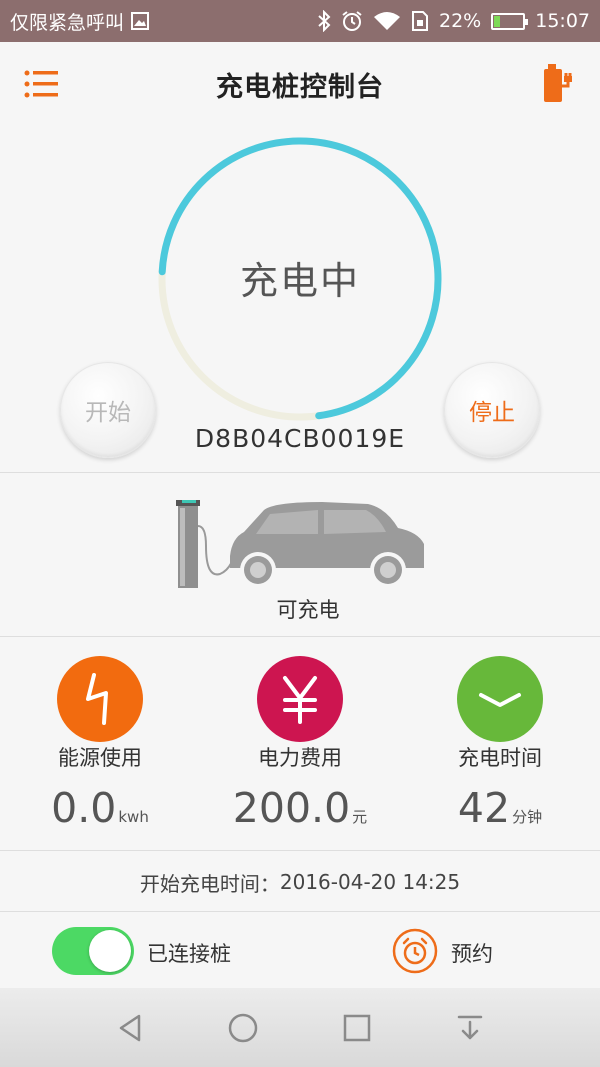 Image resolution: width=600 pixels, height=1067 pixels. What do you see at coordinates (140, 21) in the screenshot?
I see `image-icon` at bounding box center [140, 21].